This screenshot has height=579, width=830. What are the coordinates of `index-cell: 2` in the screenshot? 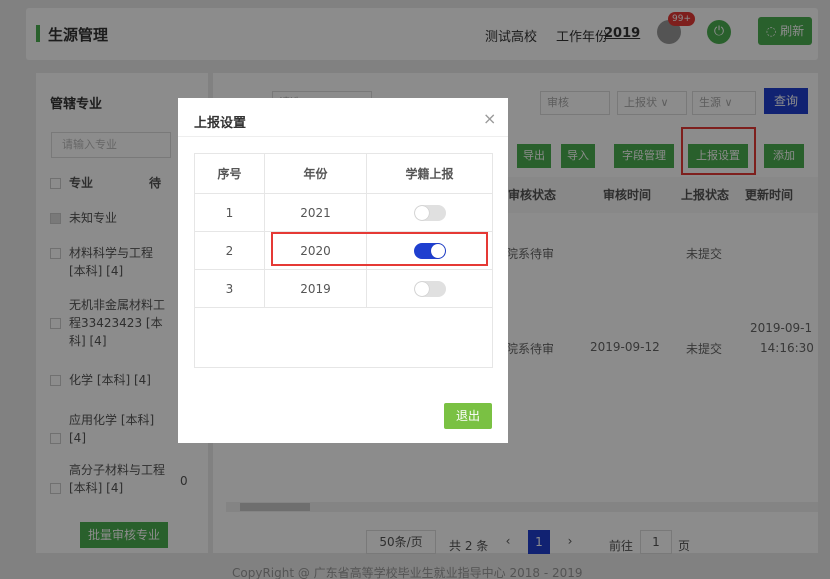 It's located at (230, 250).